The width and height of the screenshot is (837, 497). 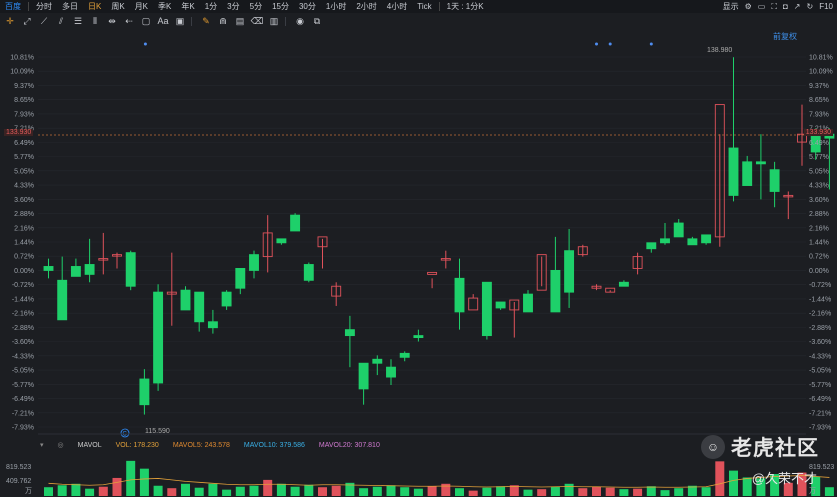 What do you see at coordinates (61, 445) in the screenshot?
I see `visibility-icon: ◎` at bounding box center [61, 445].